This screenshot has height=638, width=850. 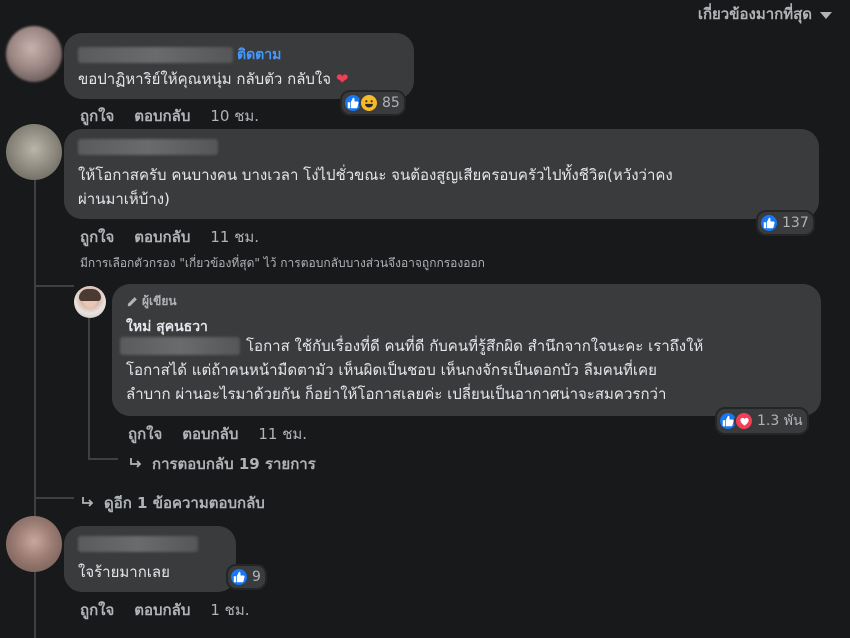 I want to click on author-badge: ผู้เขียน, so click(x=151, y=301).